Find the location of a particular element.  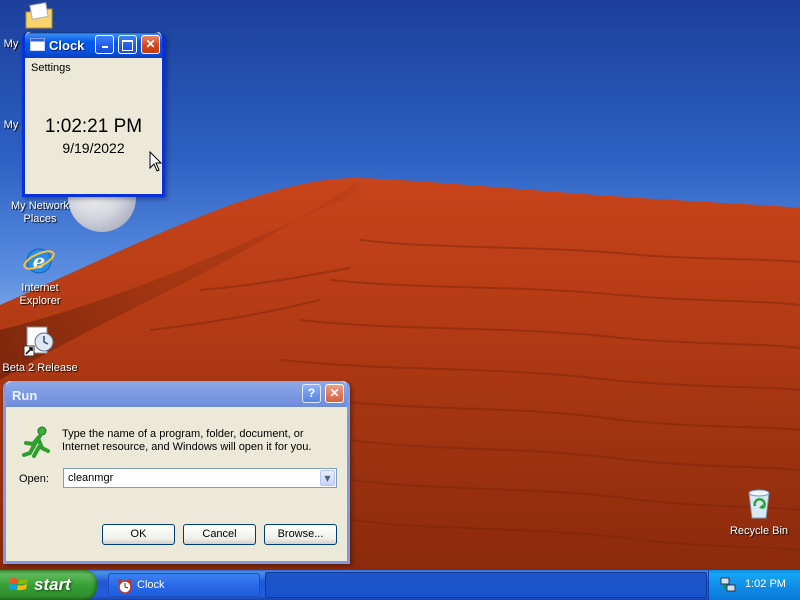

start-label: start is located at coordinates (52, 584).